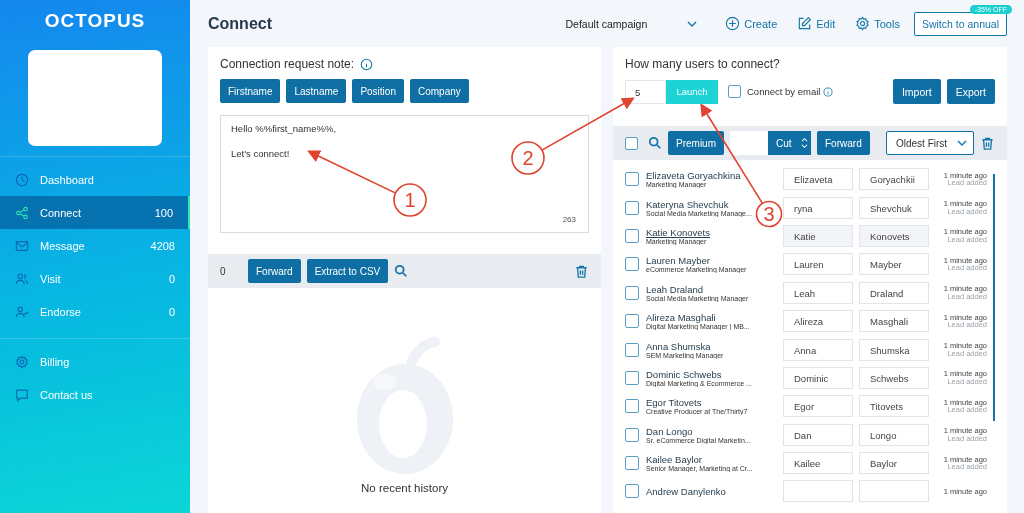 This screenshot has width=1024, height=513. I want to click on empty-message: No recent history, so click(404, 488).